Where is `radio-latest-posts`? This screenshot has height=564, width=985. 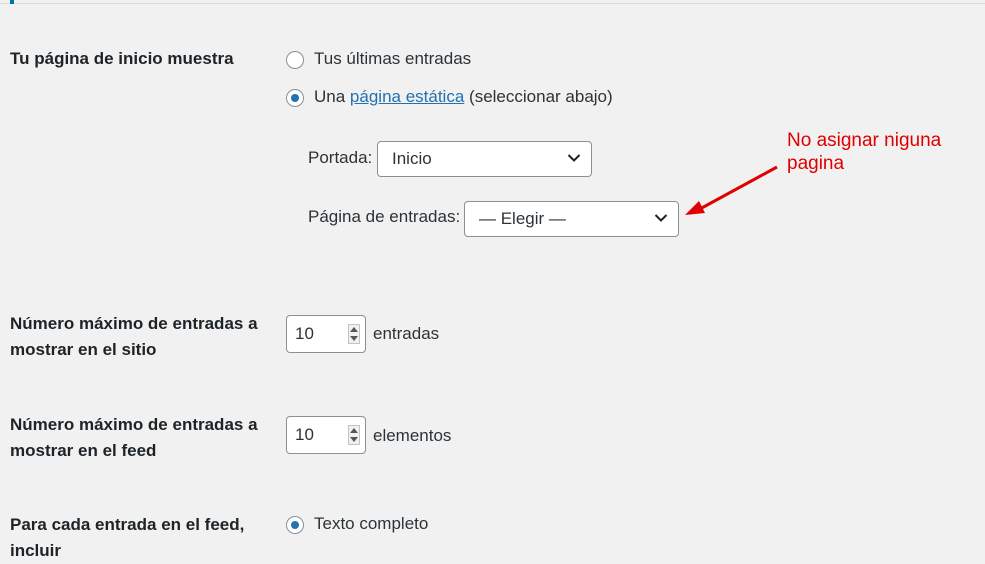
radio-latest-posts is located at coordinates (295, 60).